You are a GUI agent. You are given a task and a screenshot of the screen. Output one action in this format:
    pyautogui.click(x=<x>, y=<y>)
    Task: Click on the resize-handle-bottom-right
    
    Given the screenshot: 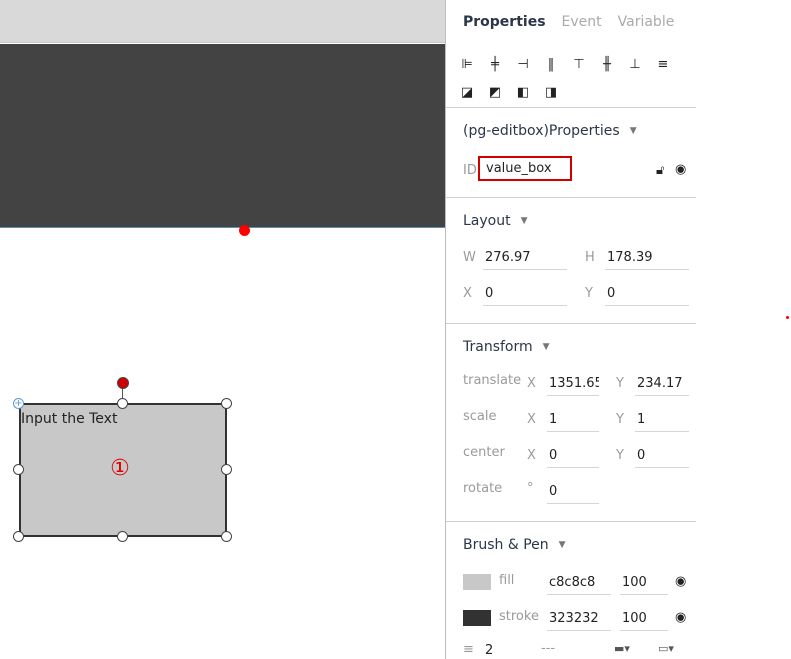 What is the action you would take?
    pyautogui.click(x=226, y=536)
    